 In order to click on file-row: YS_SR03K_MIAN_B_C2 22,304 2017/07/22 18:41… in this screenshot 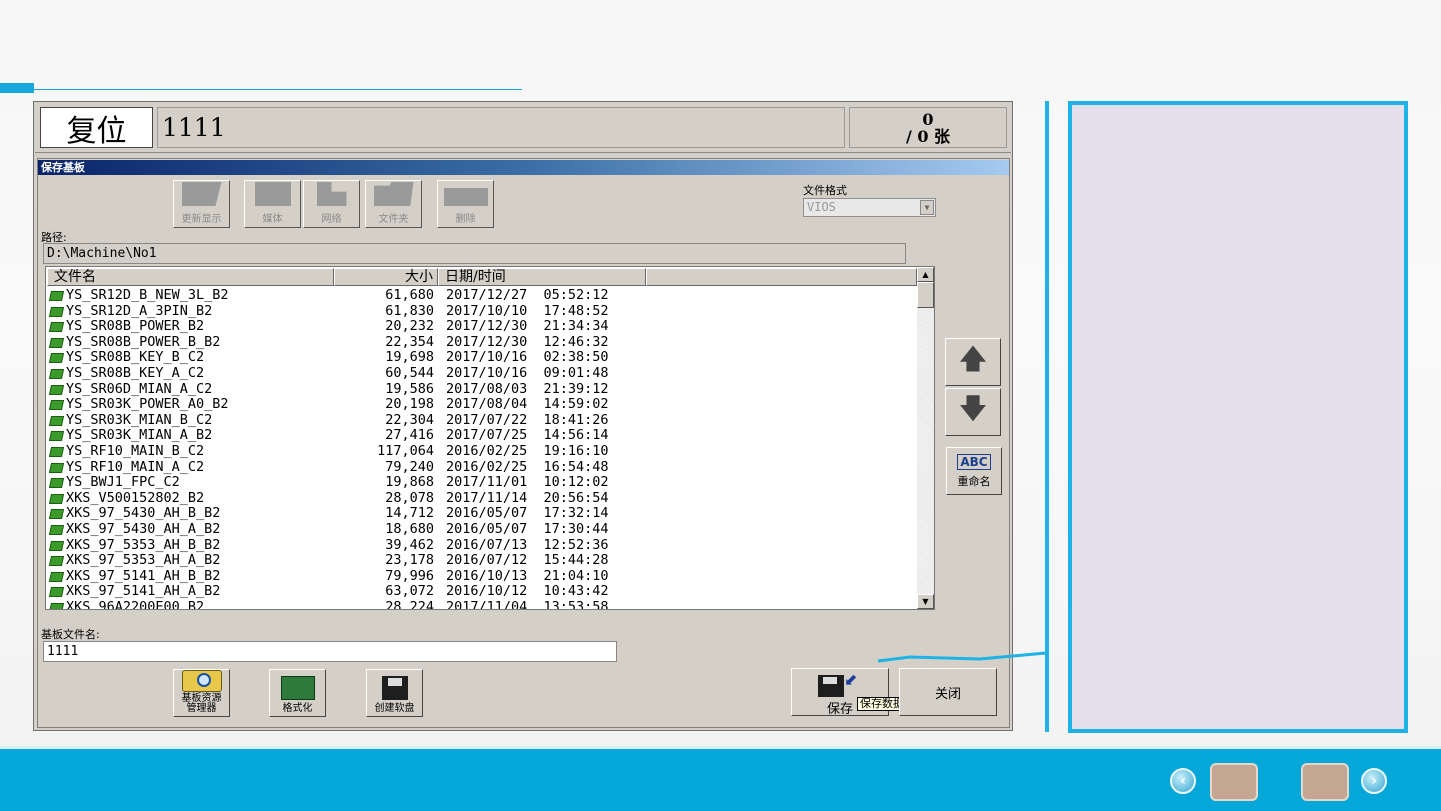, I will do `click(483, 420)`.